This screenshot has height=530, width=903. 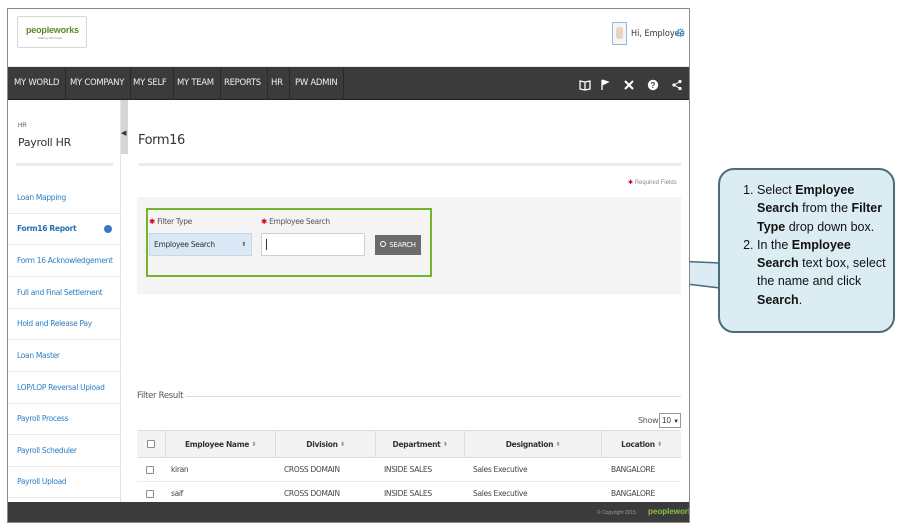 I want to click on column-division: Division ⬍, so click(x=326, y=444).